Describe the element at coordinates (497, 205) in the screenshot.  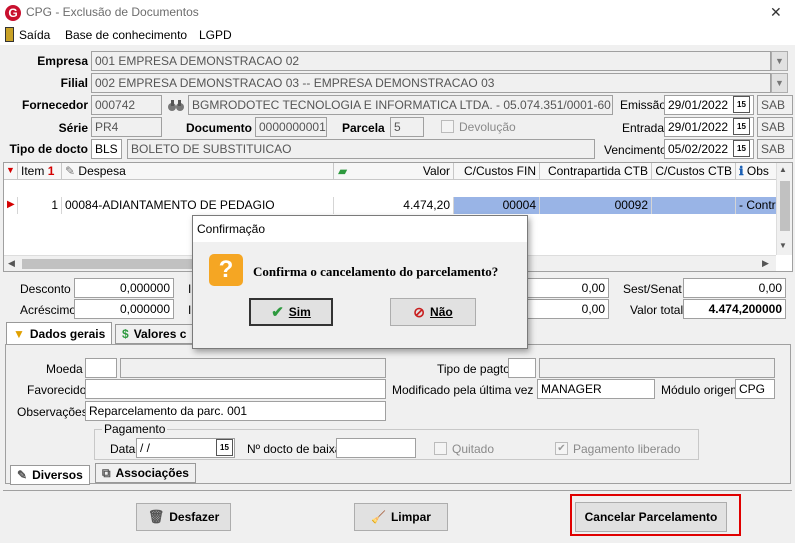
I see `cell-ccusto-fin: 00004` at that location.